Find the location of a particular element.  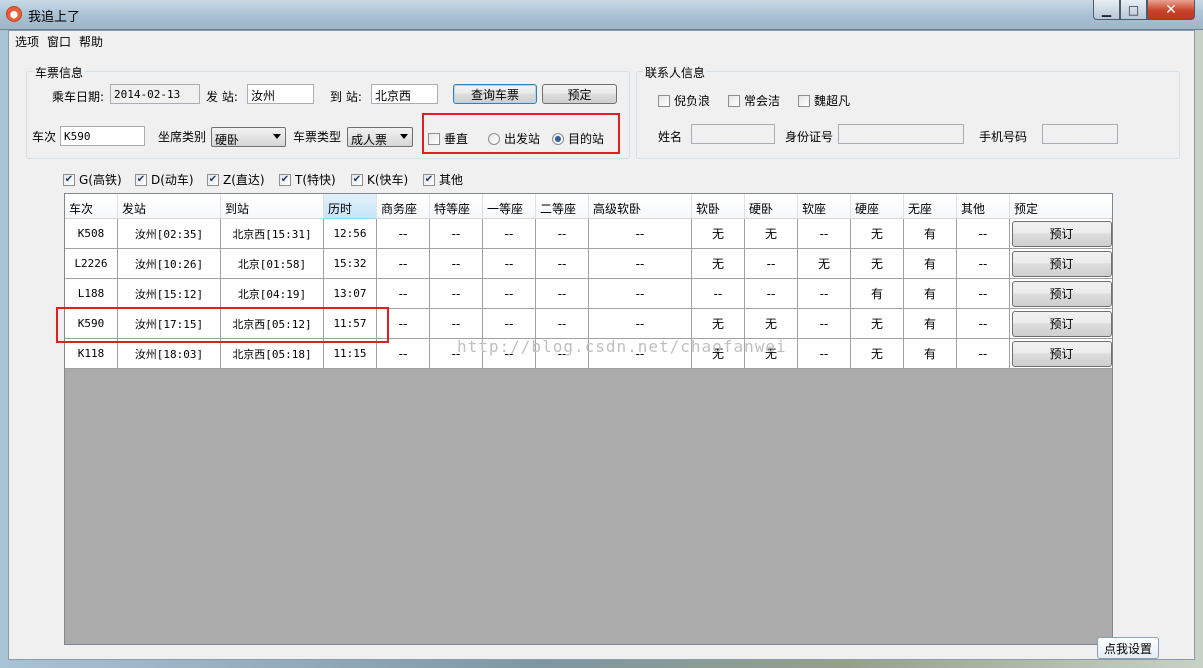

from-station-field: 汝州 is located at coordinates (280, 94).